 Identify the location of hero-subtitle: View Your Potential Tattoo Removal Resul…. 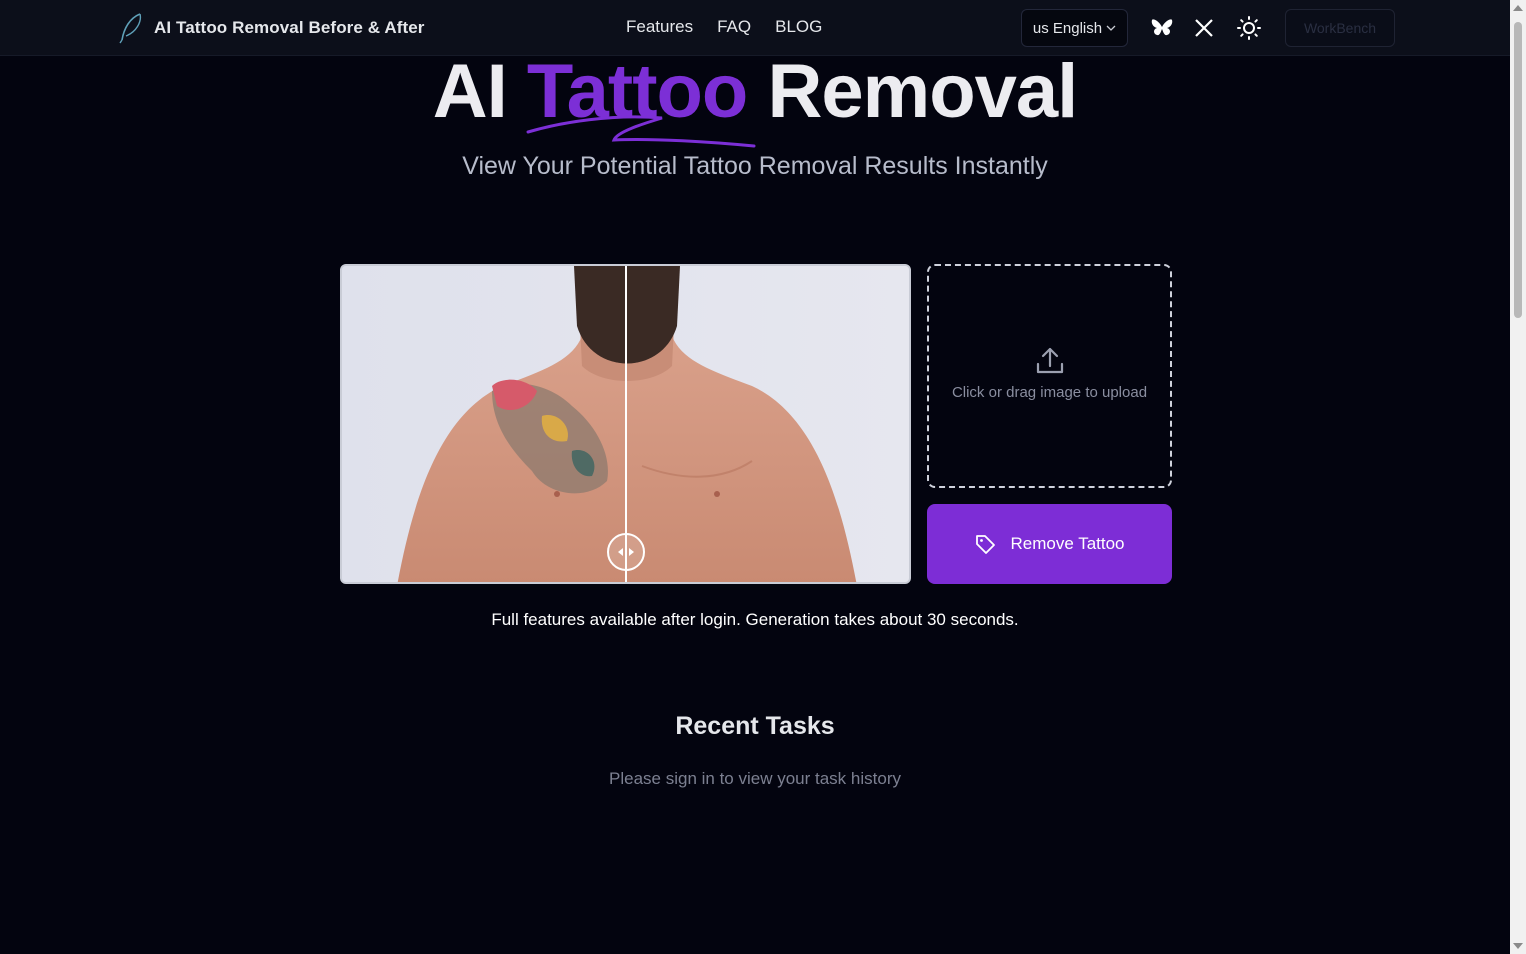
(755, 166).